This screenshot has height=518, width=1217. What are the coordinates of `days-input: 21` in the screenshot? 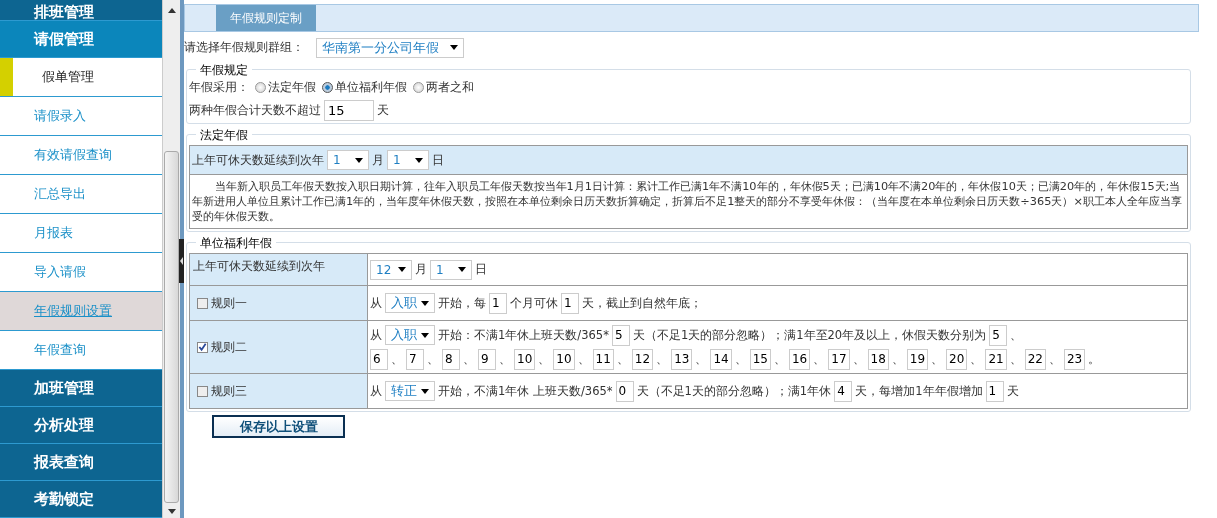 It's located at (996, 359).